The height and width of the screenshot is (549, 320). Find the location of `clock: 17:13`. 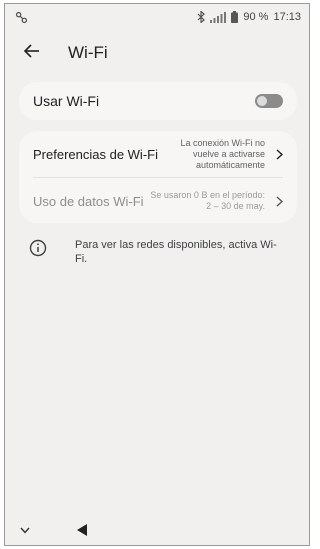

clock: 17:13 is located at coordinates (287, 17).